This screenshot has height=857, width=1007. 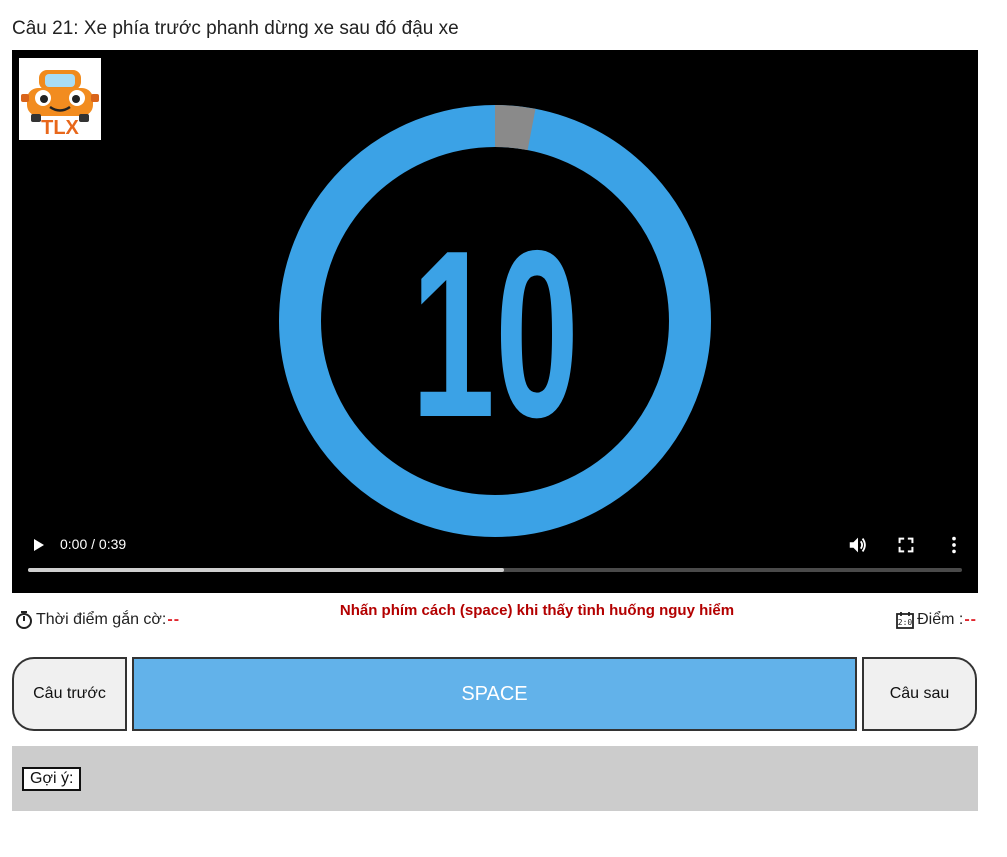 What do you see at coordinates (515, 128) in the screenshot?
I see `countdown-ring-elapsed` at bounding box center [515, 128].